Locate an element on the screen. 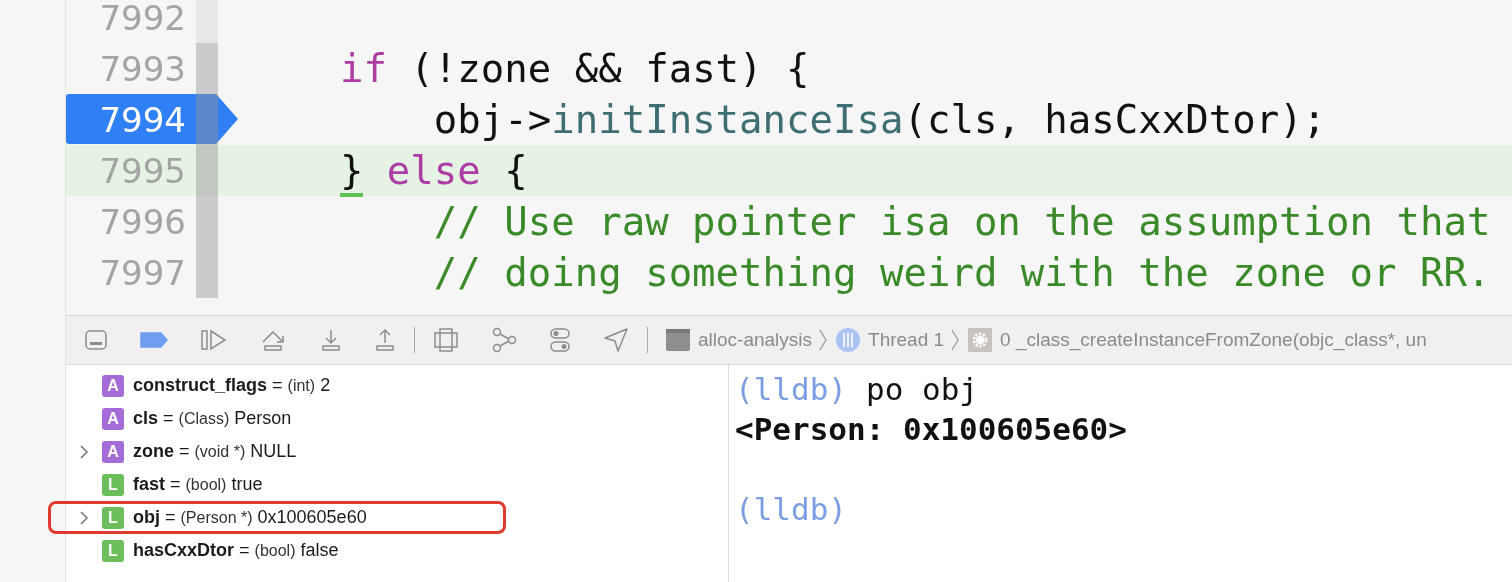 Image resolution: width=1512 pixels, height=582 pixels. breakpoint-toggle-icon is located at coordinates (154, 340).